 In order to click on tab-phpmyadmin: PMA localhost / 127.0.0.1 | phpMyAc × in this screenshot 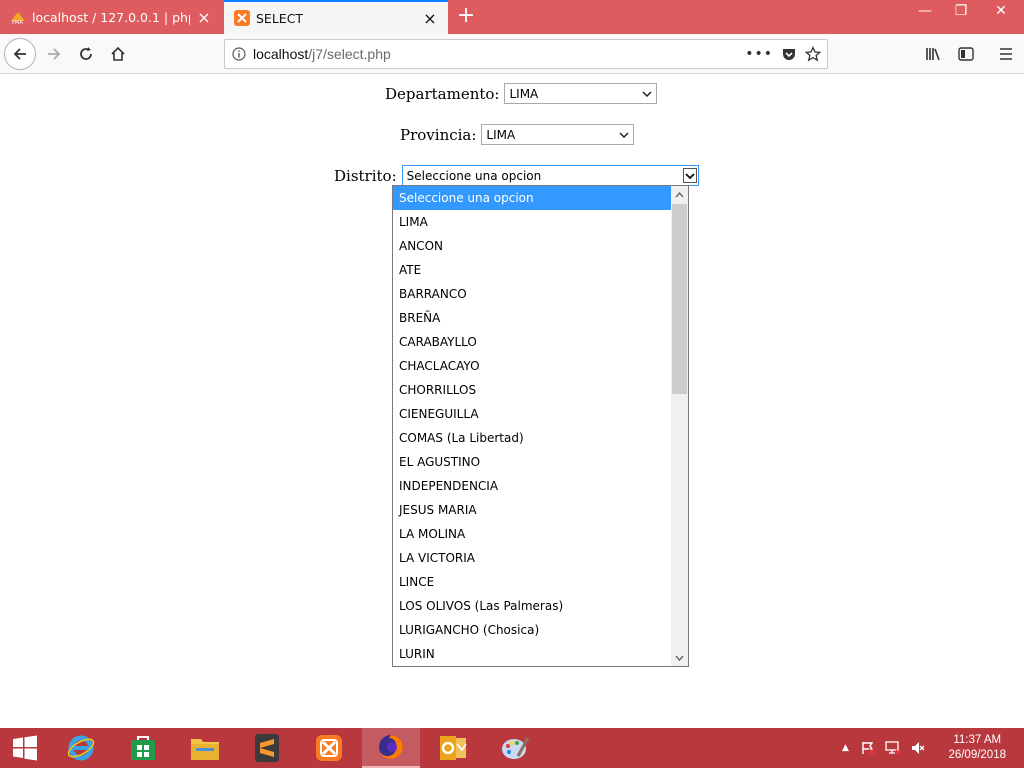, I will do `click(111, 17)`.